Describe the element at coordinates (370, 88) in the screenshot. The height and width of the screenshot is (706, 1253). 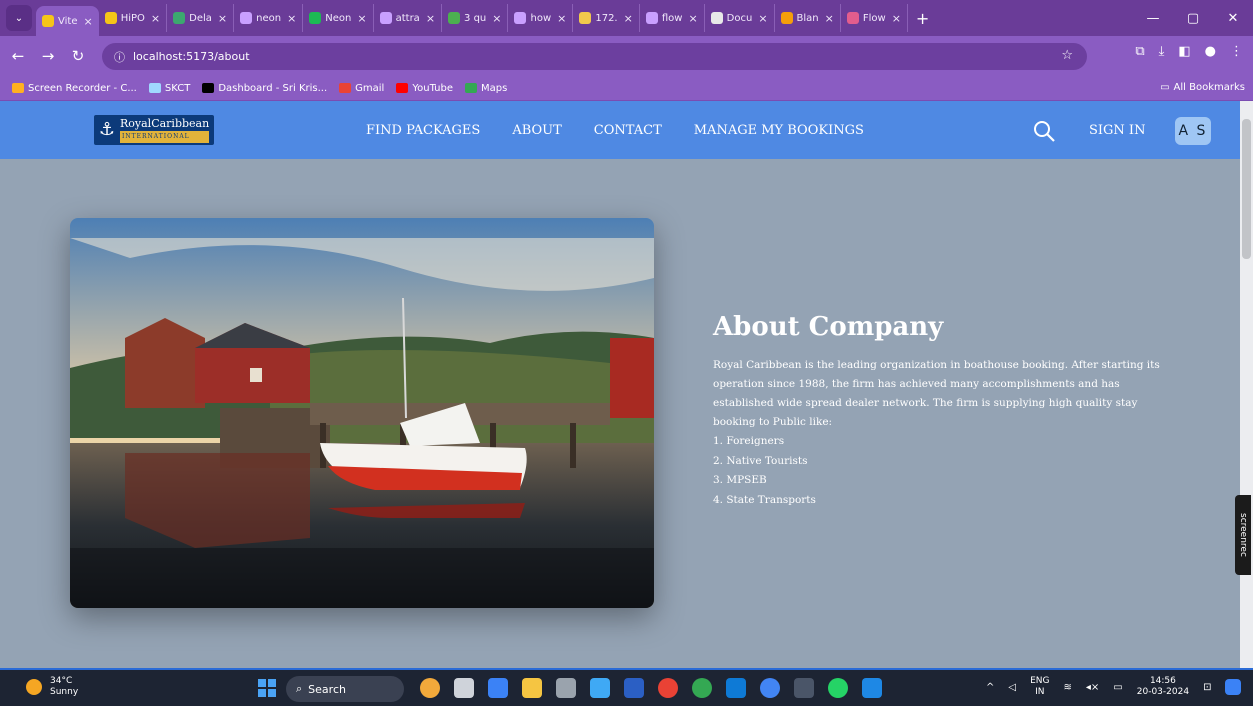
I see `bookmark-label: Gmail` at that location.